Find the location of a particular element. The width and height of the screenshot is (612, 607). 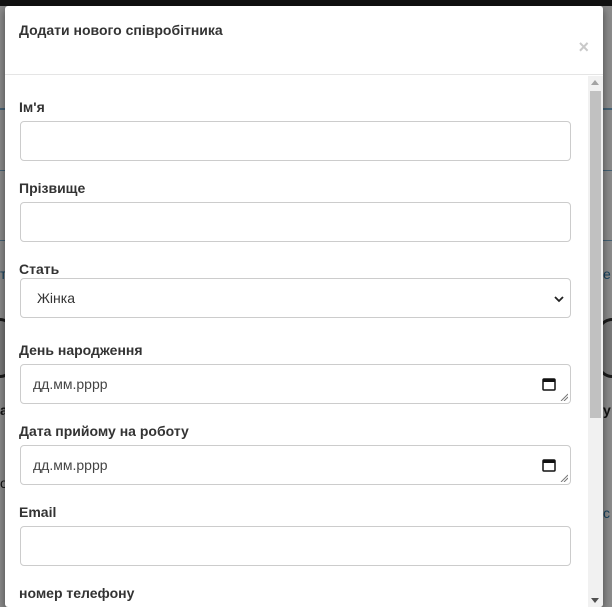

email-label: Email is located at coordinates (38, 512).